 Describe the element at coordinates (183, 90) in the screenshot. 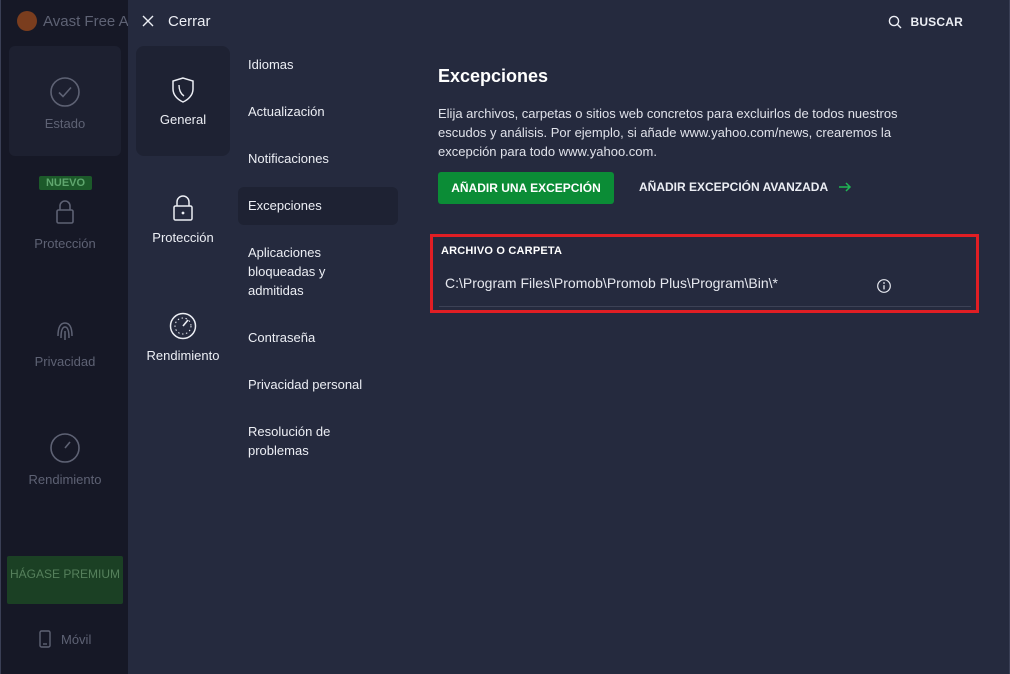

I see `shield-icon` at that location.